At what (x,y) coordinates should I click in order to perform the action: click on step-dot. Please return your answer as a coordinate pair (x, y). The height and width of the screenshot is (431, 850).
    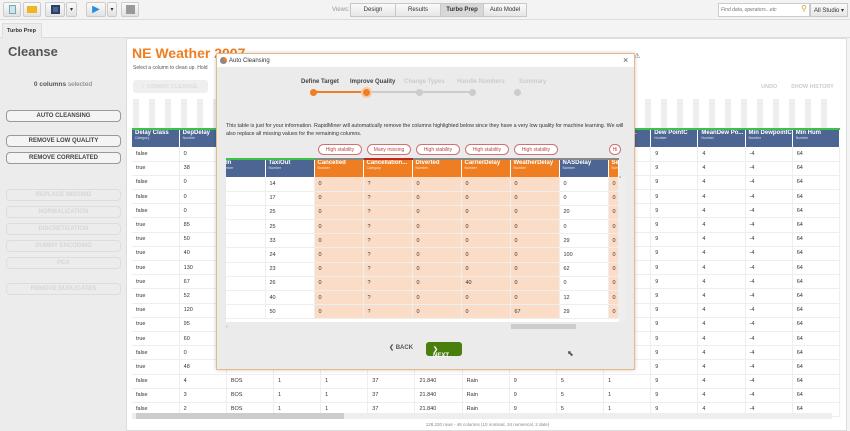
    Looking at the image, I should click on (419, 92).